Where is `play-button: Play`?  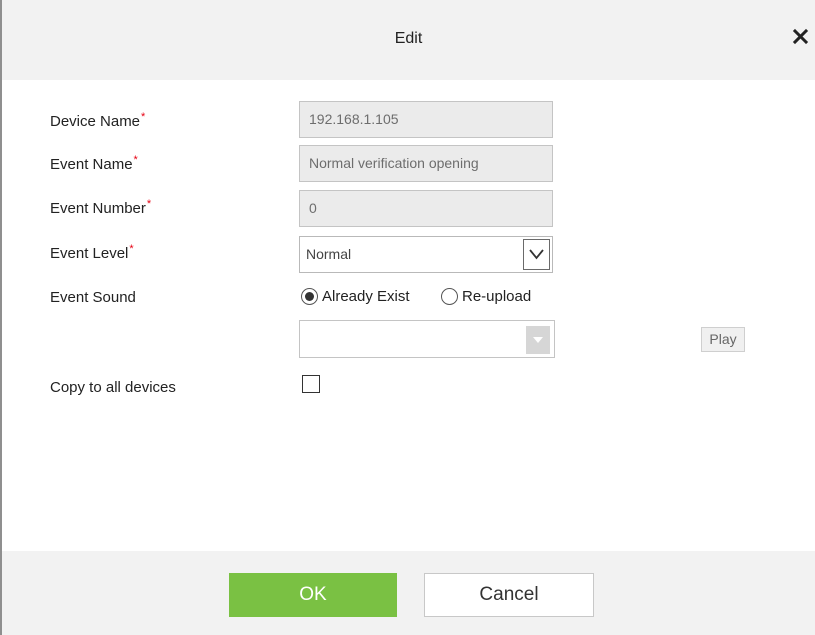 play-button: Play is located at coordinates (723, 339).